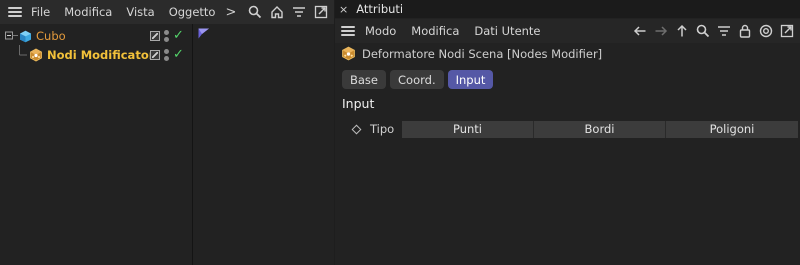  Describe the element at coordinates (192, 12) in the screenshot. I see `menu-oggetto: Oggetto` at that location.